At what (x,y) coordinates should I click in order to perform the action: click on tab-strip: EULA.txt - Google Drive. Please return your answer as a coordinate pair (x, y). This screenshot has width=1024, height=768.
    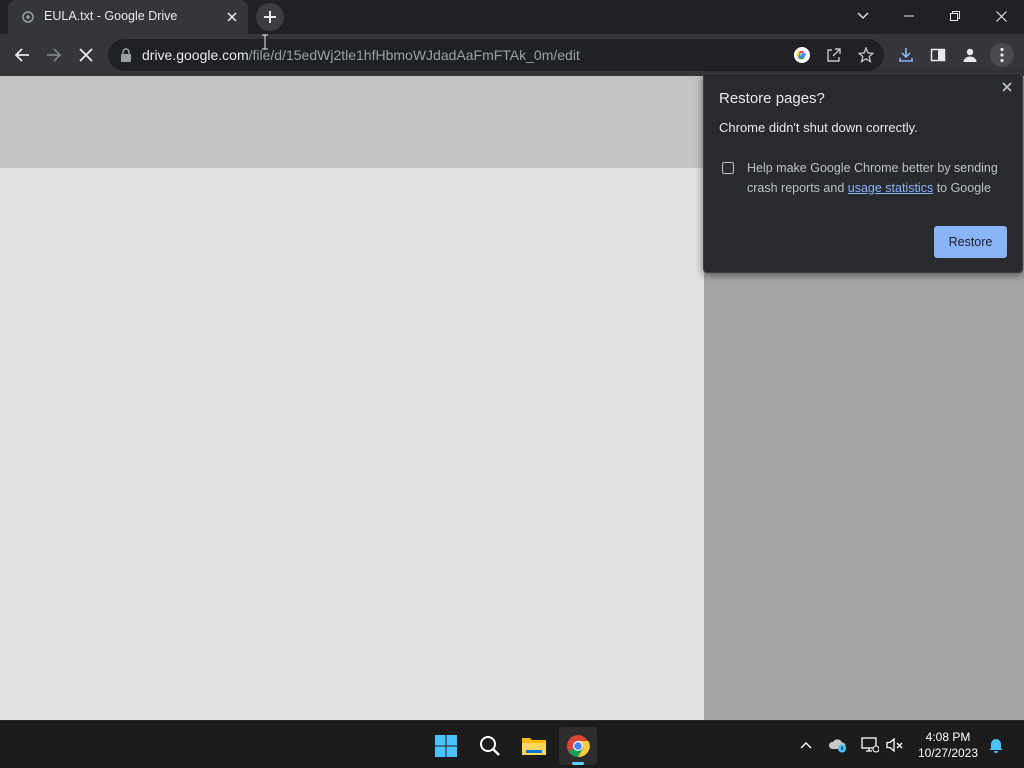
    Looking at the image, I should click on (512, 17).